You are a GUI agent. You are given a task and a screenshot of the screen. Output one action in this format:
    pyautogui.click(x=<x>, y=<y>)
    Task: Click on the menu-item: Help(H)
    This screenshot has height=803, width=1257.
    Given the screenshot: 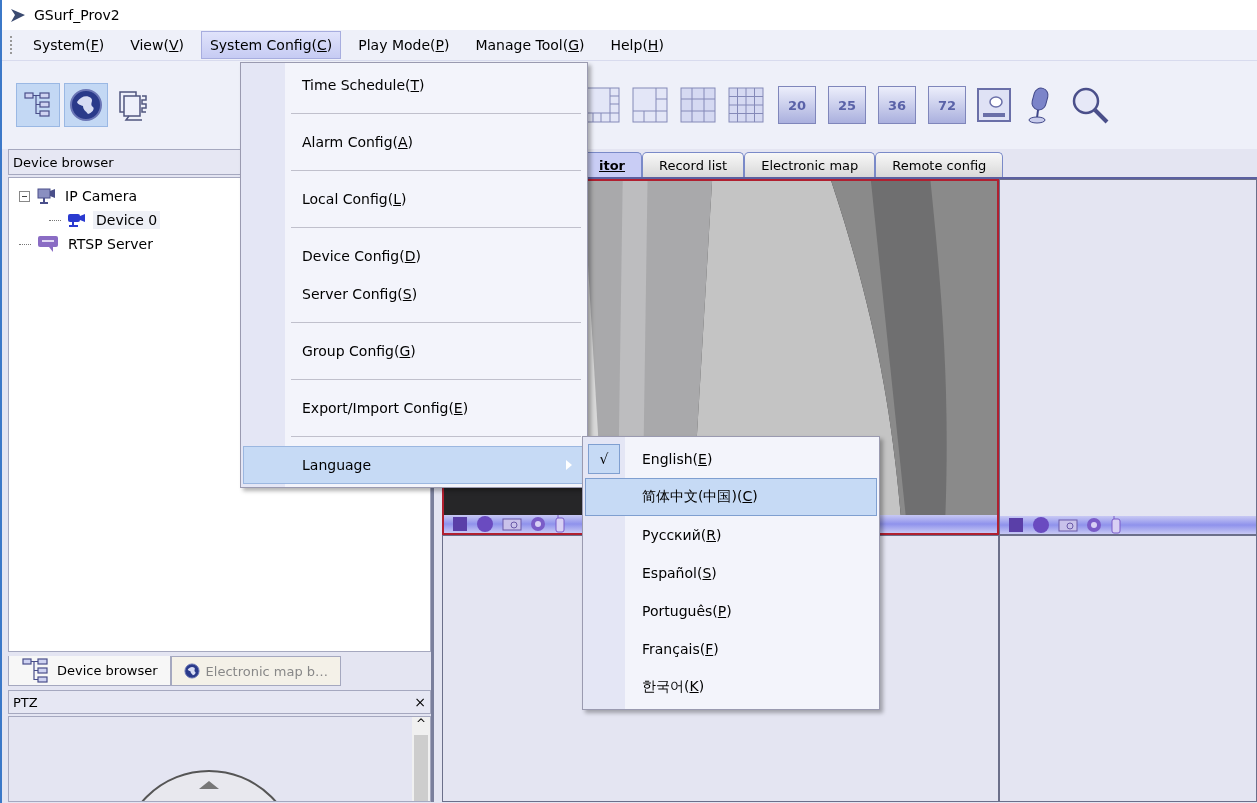 What is the action you would take?
    pyautogui.click(x=637, y=45)
    